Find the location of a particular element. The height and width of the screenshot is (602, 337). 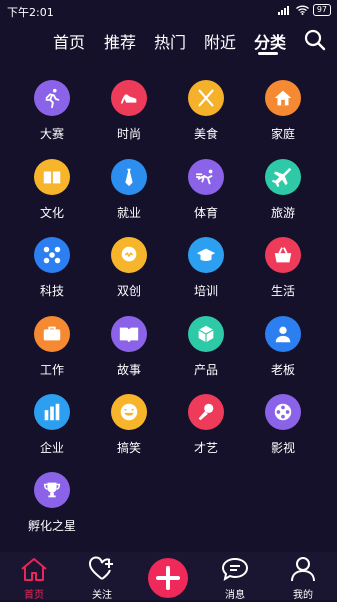

category-item: 科技 is located at coordinates (52, 268).